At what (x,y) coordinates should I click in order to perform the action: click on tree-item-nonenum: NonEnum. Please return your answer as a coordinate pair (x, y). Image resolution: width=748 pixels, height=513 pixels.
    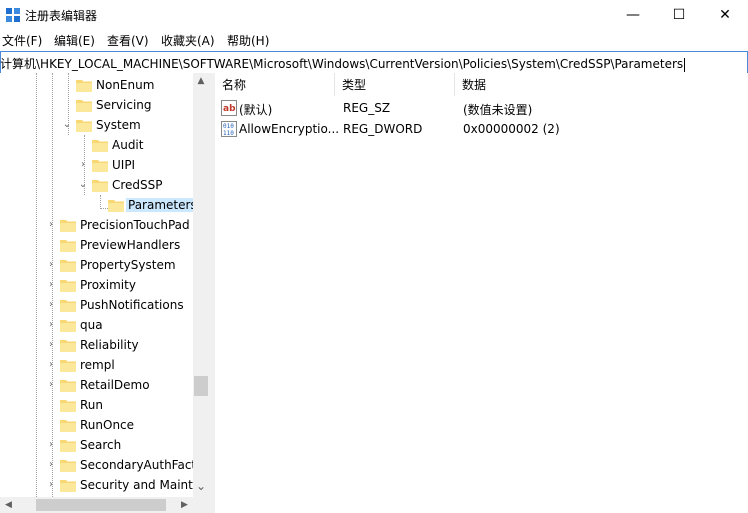
    Looking at the image, I should click on (96, 85).